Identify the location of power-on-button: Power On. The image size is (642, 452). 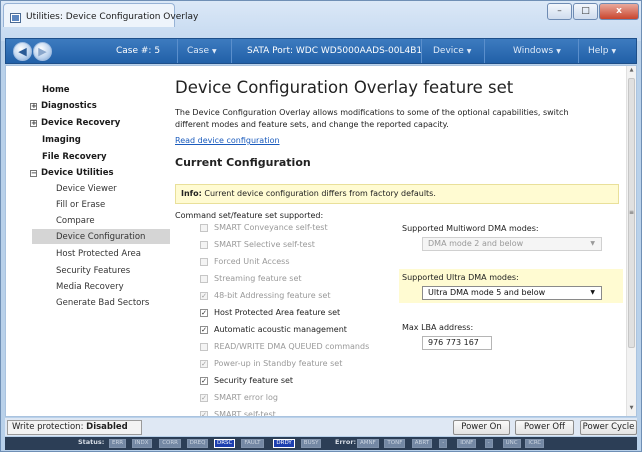
(481, 427).